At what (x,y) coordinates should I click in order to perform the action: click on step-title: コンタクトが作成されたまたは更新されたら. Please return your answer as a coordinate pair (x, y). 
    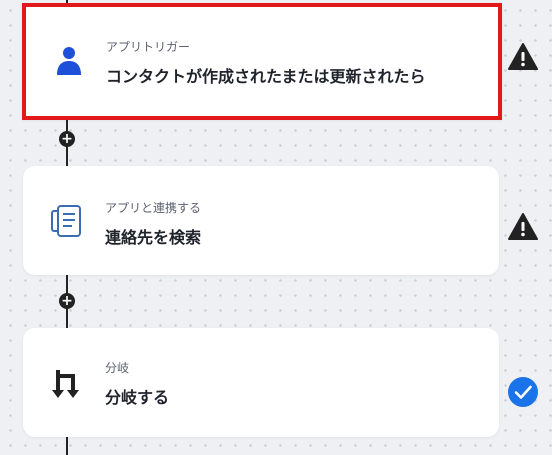
    Looking at the image, I should click on (266, 76).